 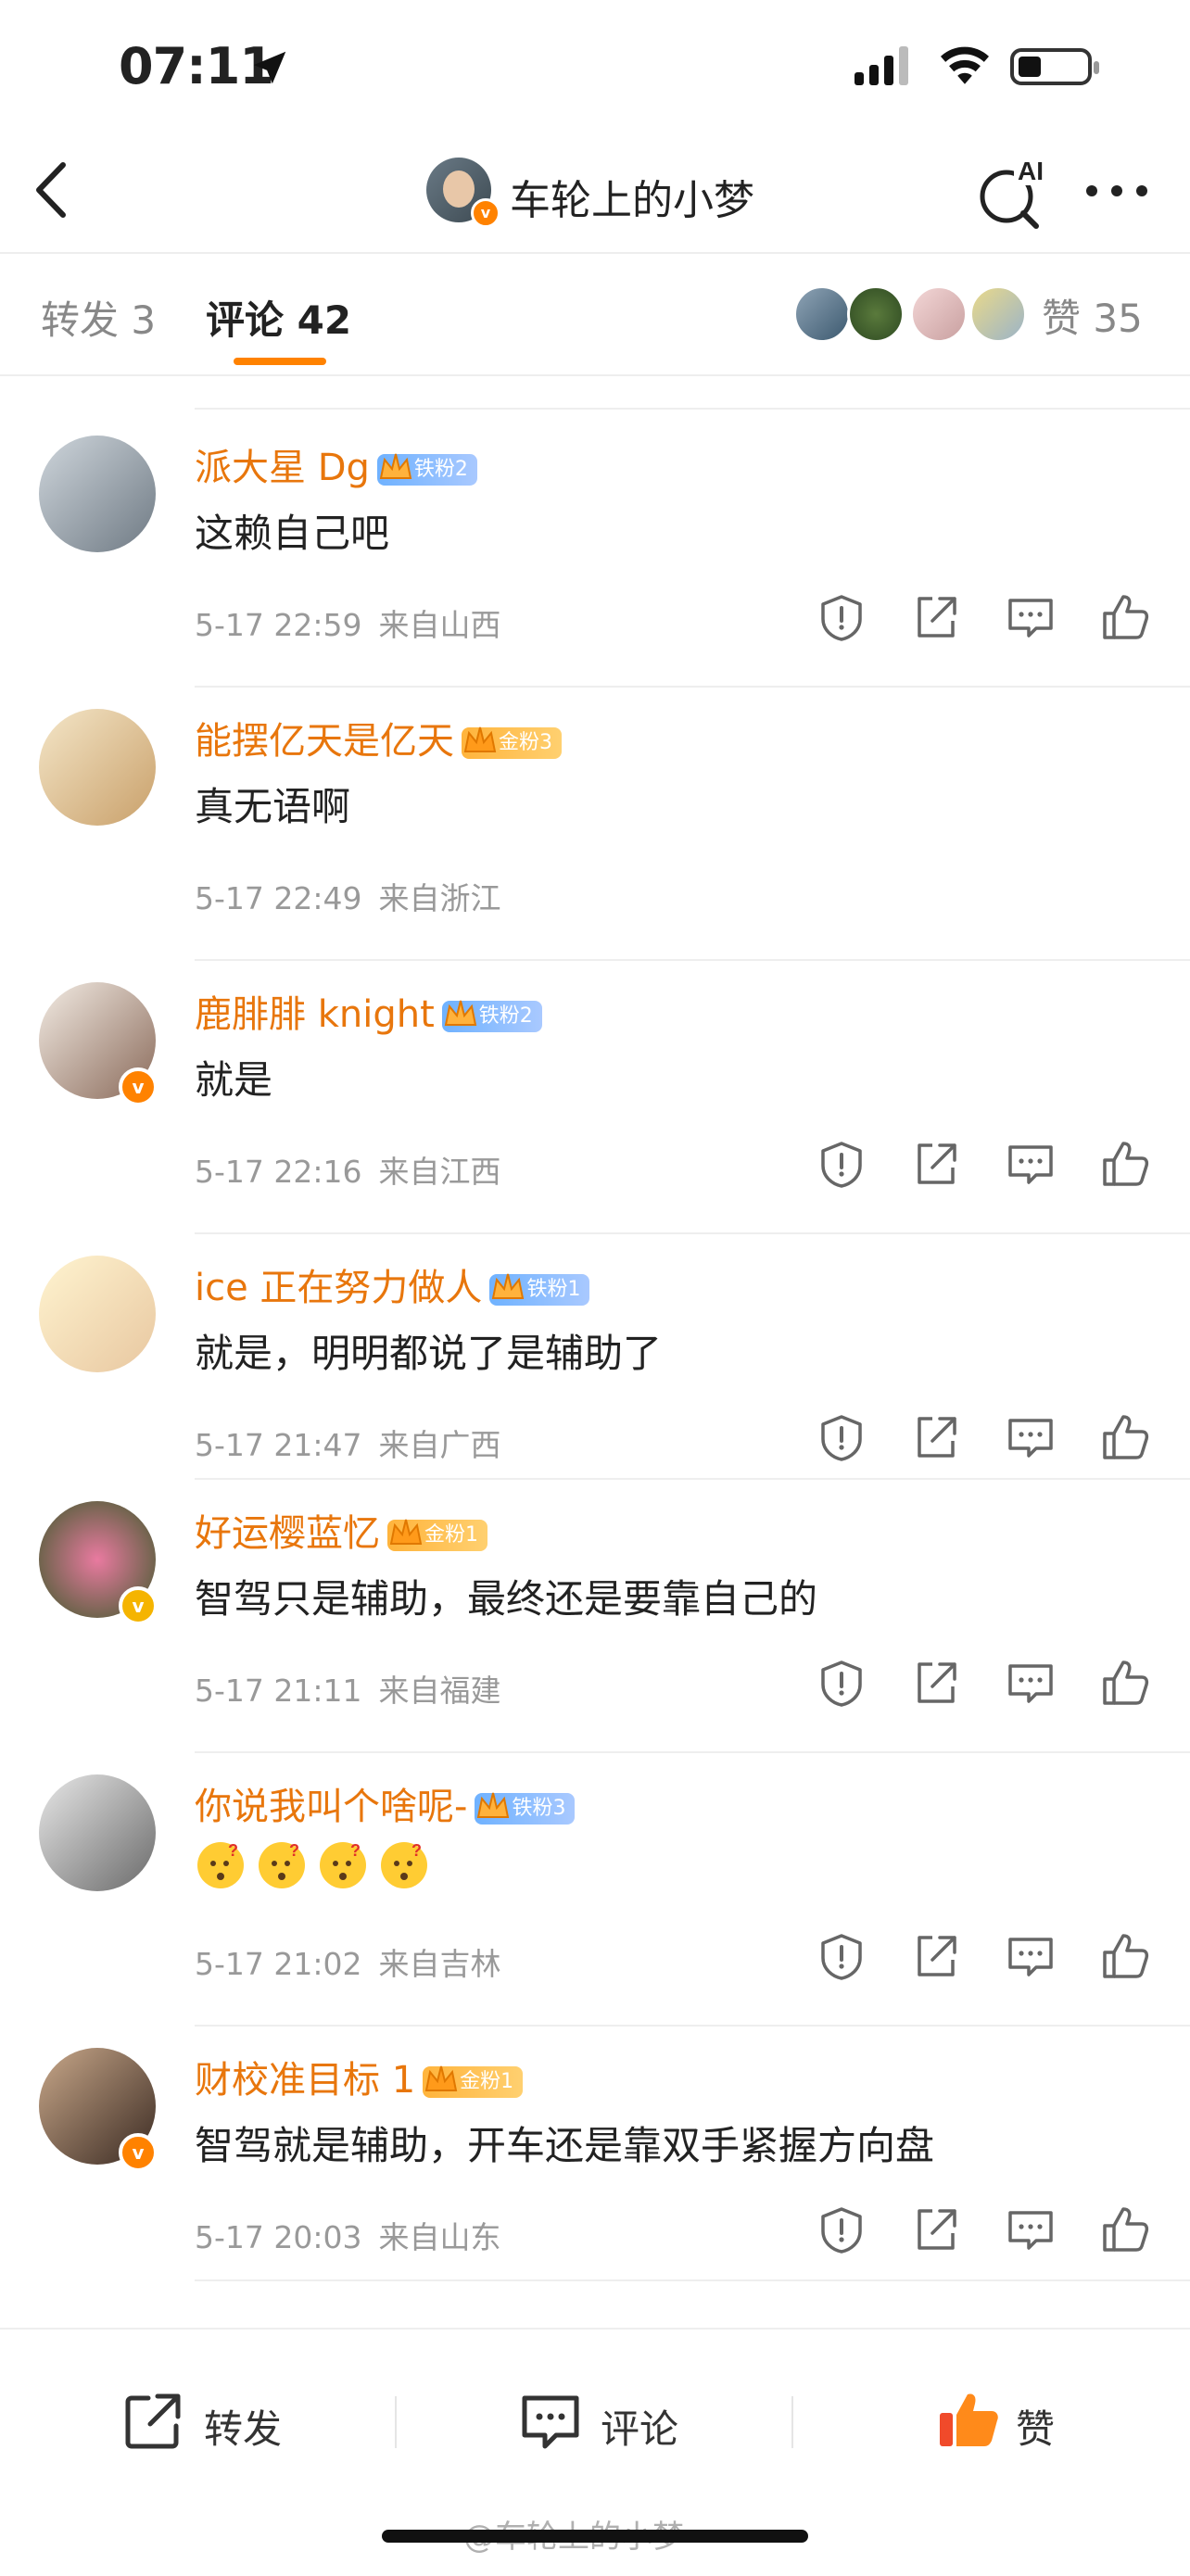 I want to click on comment-label: 评论, so click(x=640, y=2429).